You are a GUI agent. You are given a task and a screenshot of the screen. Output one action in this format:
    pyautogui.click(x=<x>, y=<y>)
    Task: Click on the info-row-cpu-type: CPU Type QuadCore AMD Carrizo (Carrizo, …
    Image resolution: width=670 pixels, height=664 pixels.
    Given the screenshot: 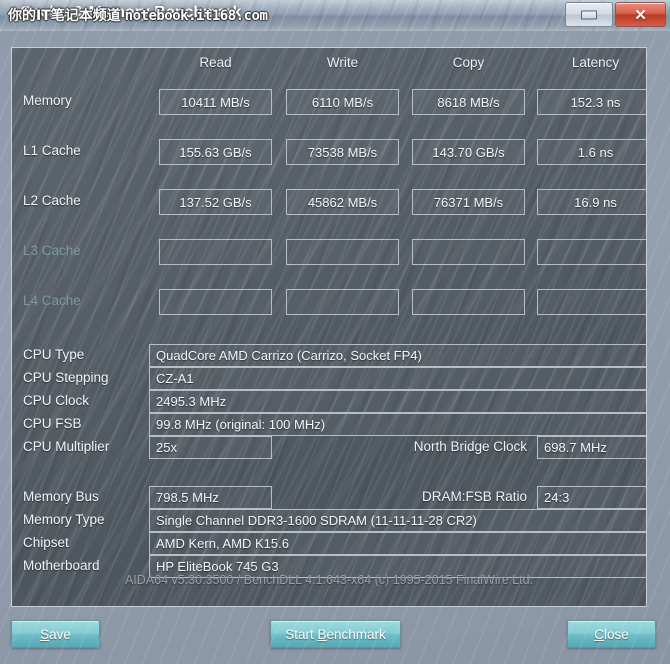 What is the action you would take?
    pyautogui.click(x=329, y=355)
    